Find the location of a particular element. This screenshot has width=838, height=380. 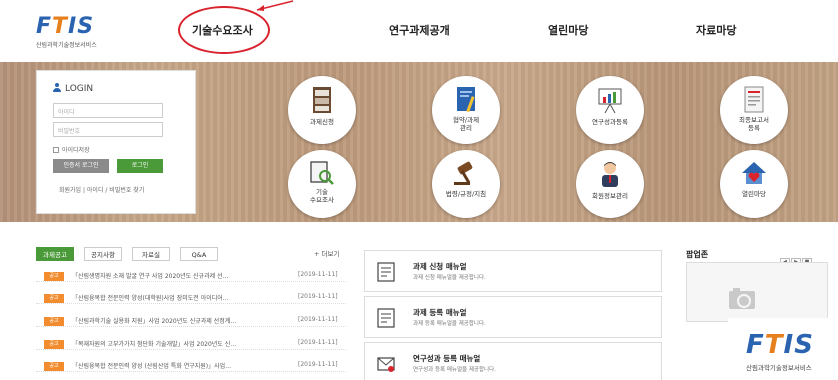

quick-label: 열린마당 is located at coordinates (754, 194).